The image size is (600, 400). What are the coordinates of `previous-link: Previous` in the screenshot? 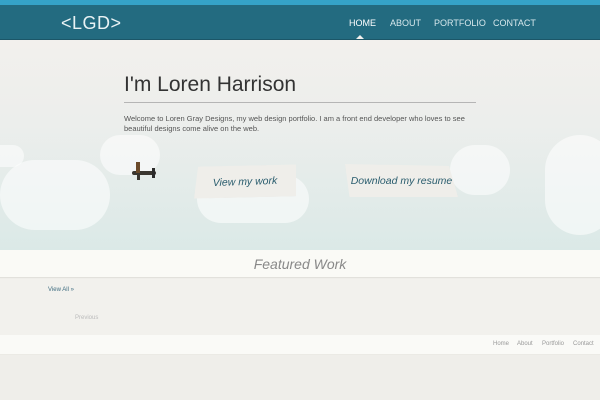 It's located at (86, 318).